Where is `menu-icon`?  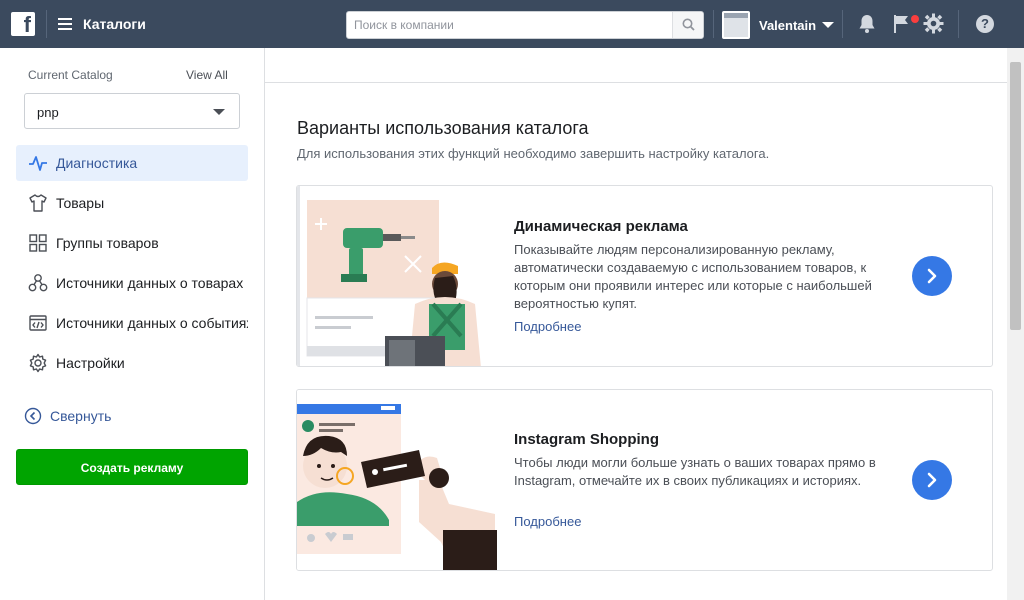 menu-icon is located at coordinates (65, 24).